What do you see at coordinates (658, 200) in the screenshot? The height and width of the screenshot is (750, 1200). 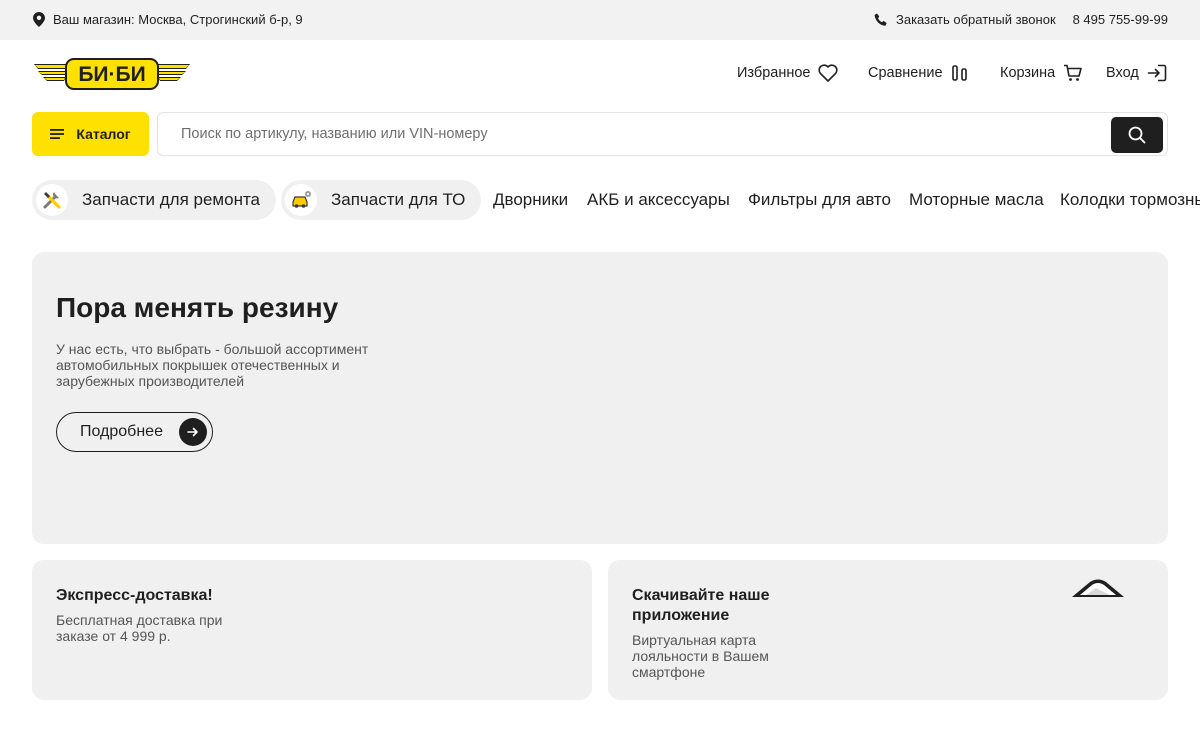 I see `category-link-batteries: АКБ и аксессуары` at bounding box center [658, 200].